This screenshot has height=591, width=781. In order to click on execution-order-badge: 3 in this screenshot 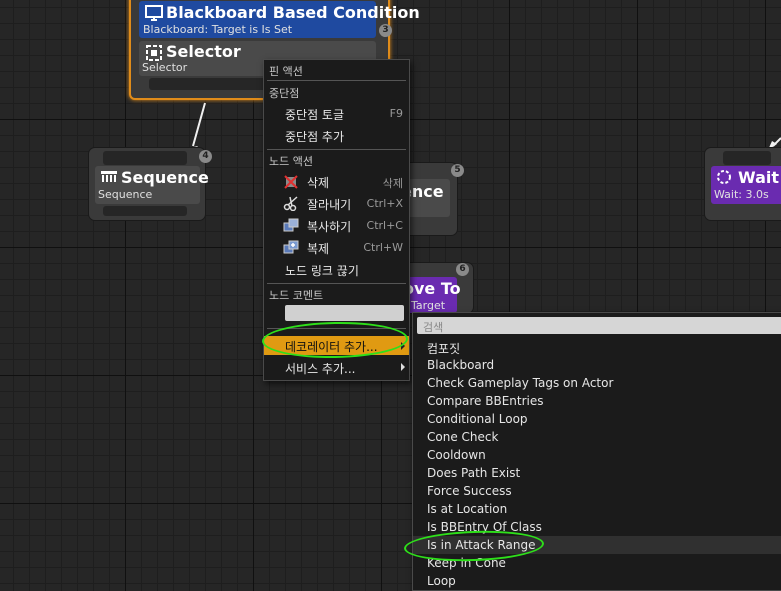, I will do `click(385, 30)`.